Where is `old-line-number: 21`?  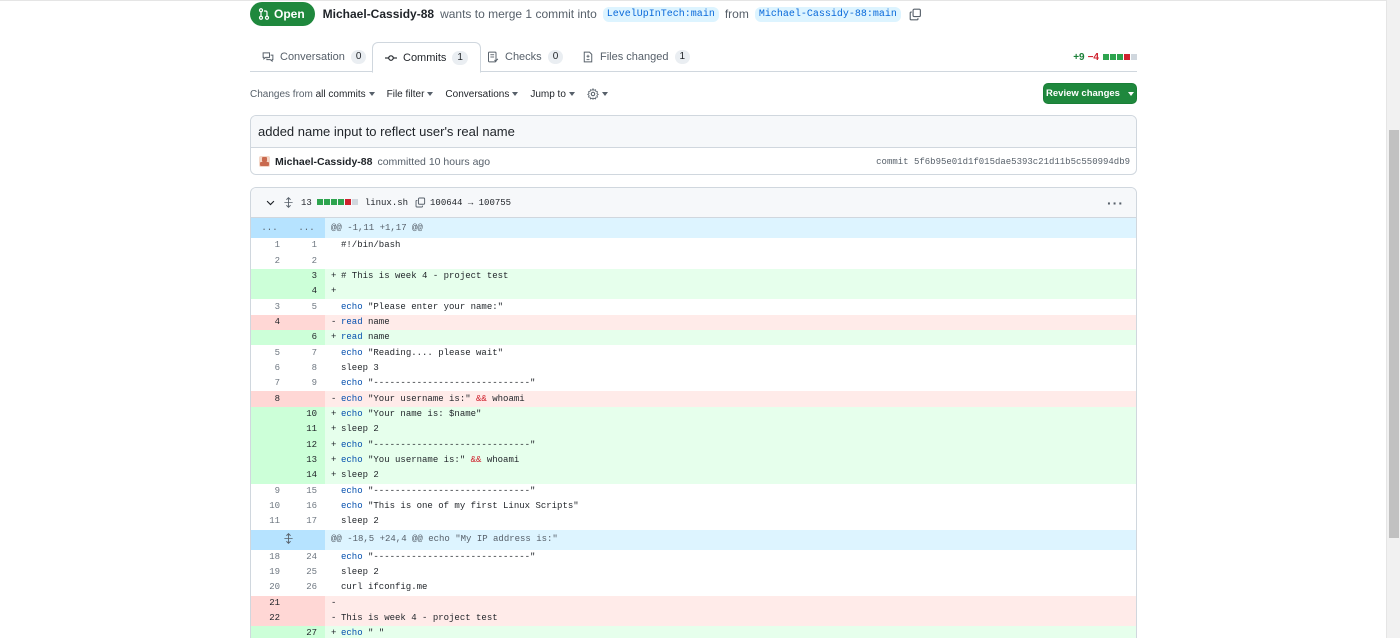 old-line-number: 21 is located at coordinates (269, 603).